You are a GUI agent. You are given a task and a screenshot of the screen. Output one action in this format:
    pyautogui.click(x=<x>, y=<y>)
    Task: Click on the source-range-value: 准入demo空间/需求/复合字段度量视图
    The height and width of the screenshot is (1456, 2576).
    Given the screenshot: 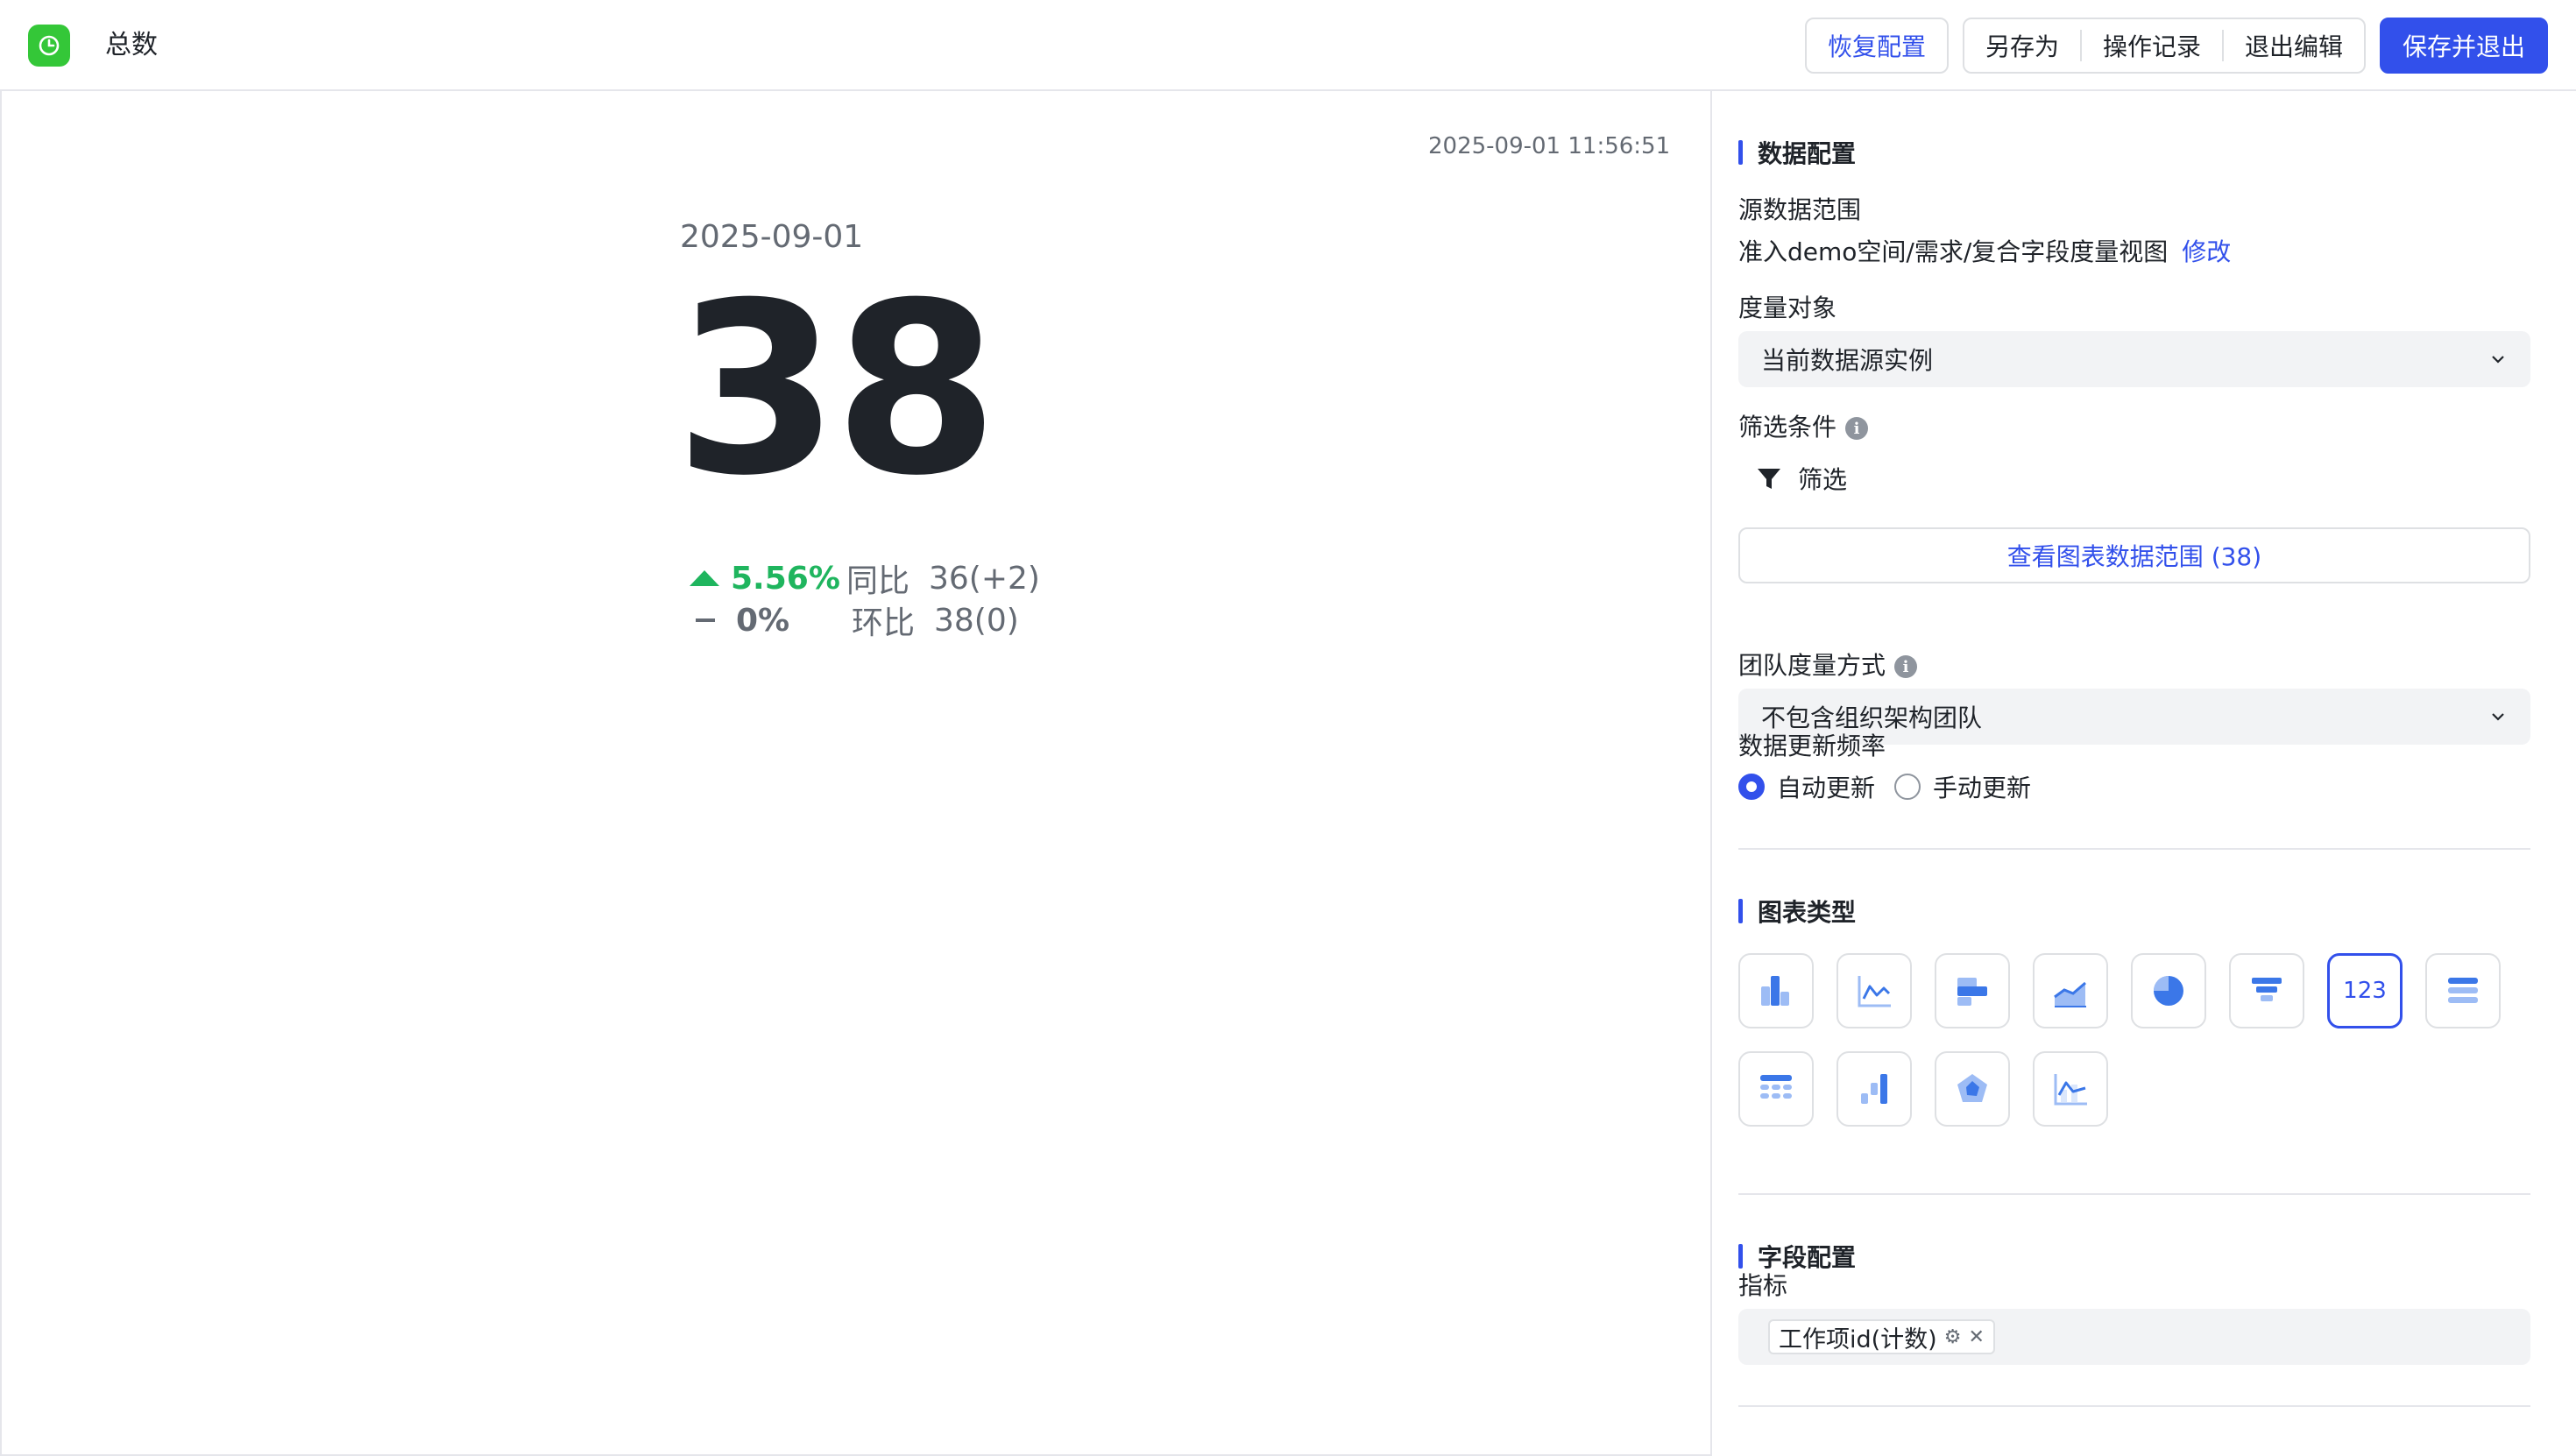 What is the action you would take?
    pyautogui.click(x=1953, y=251)
    